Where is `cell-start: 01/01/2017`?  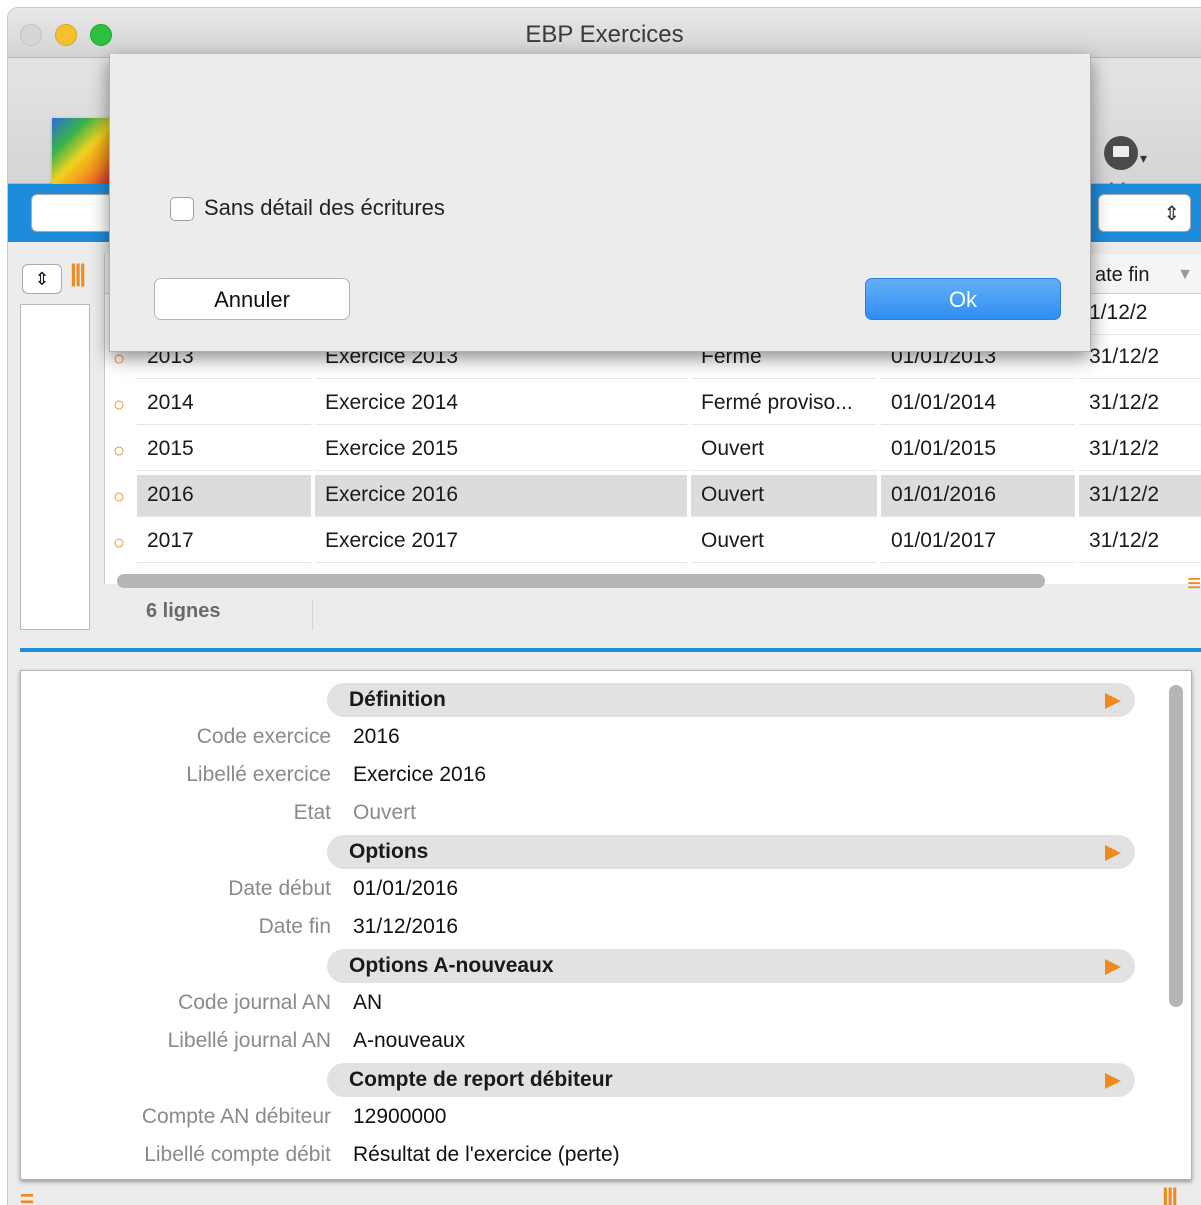
cell-start: 01/01/2017 is located at coordinates (978, 542).